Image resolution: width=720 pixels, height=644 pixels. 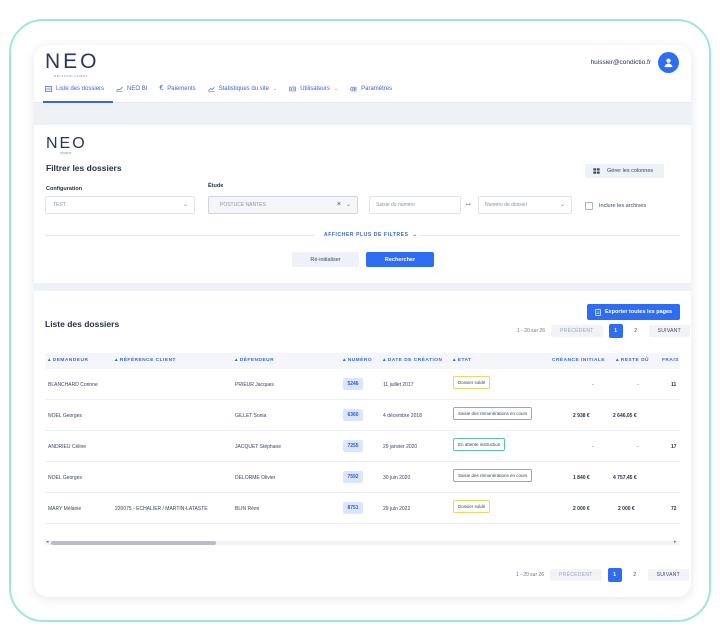 I want to click on numero-placeholder: Saisie du numéro, so click(x=395, y=205).